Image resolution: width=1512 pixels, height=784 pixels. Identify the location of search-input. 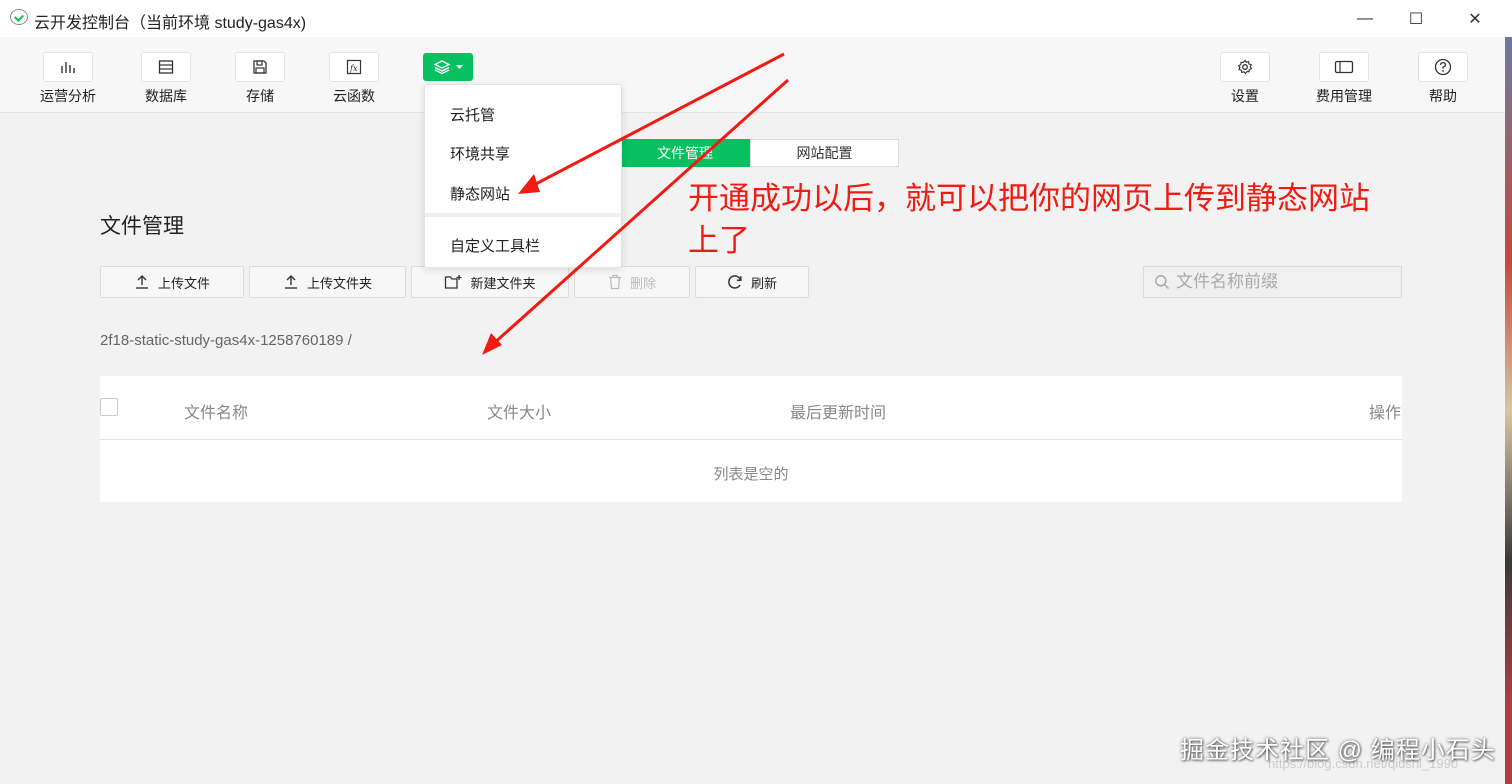
(1286, 282).